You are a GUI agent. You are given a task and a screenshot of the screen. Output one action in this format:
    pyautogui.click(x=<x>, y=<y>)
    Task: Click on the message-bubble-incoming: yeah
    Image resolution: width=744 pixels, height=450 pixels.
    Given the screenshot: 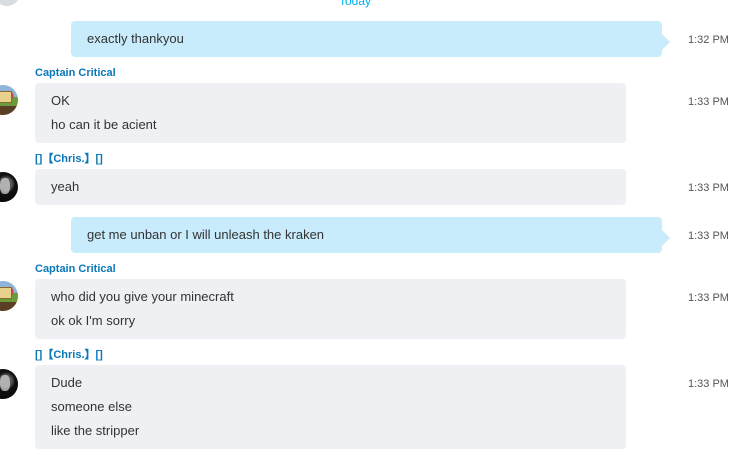 What is the action you would take?
    pyautogui.click(x=330, y=187)
    